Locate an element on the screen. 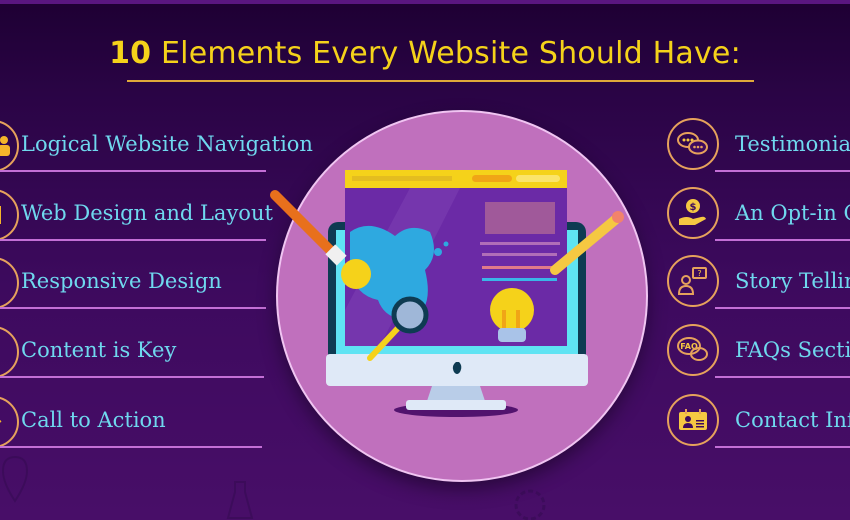 The image size is (850, 520). right-item-opt-in: $ An Opt-in C is located at coordinates (758, 214).